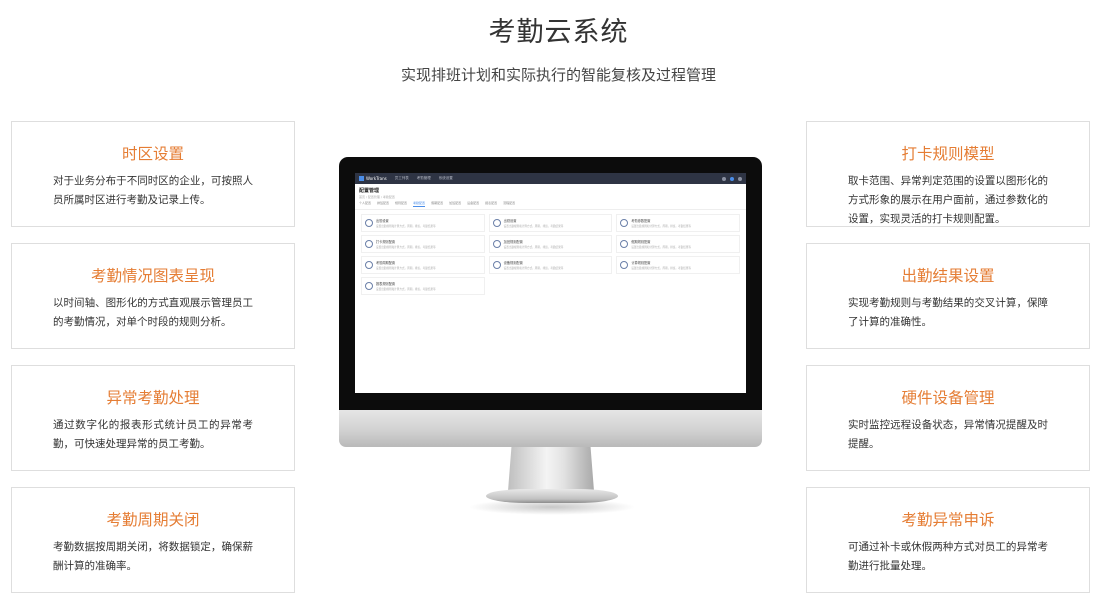 The image size is (1117, 611). Describe the element at coordinates (401, 203) in the screenshot. I see `app-tab: 规则配置` at that location.